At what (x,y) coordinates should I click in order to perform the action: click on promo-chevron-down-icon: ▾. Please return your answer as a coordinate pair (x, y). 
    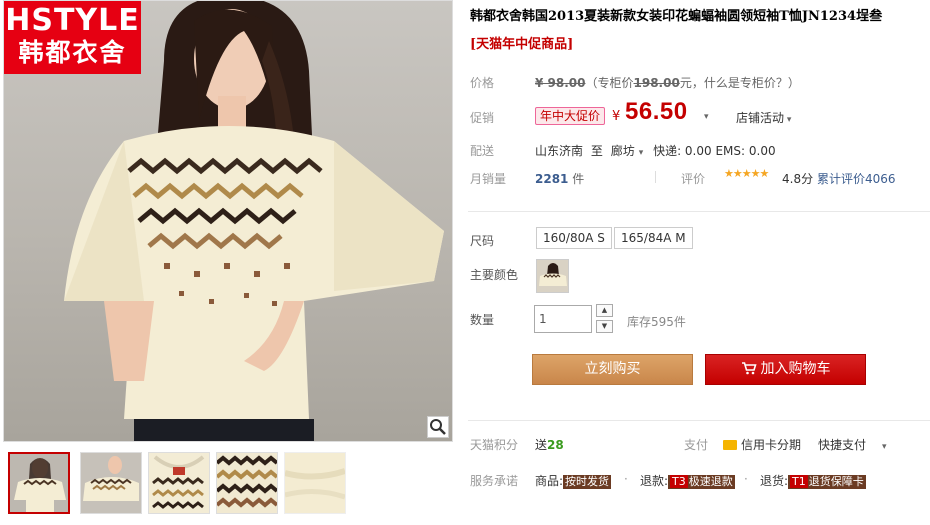
    Looking at the image, I should click on (706, 117).